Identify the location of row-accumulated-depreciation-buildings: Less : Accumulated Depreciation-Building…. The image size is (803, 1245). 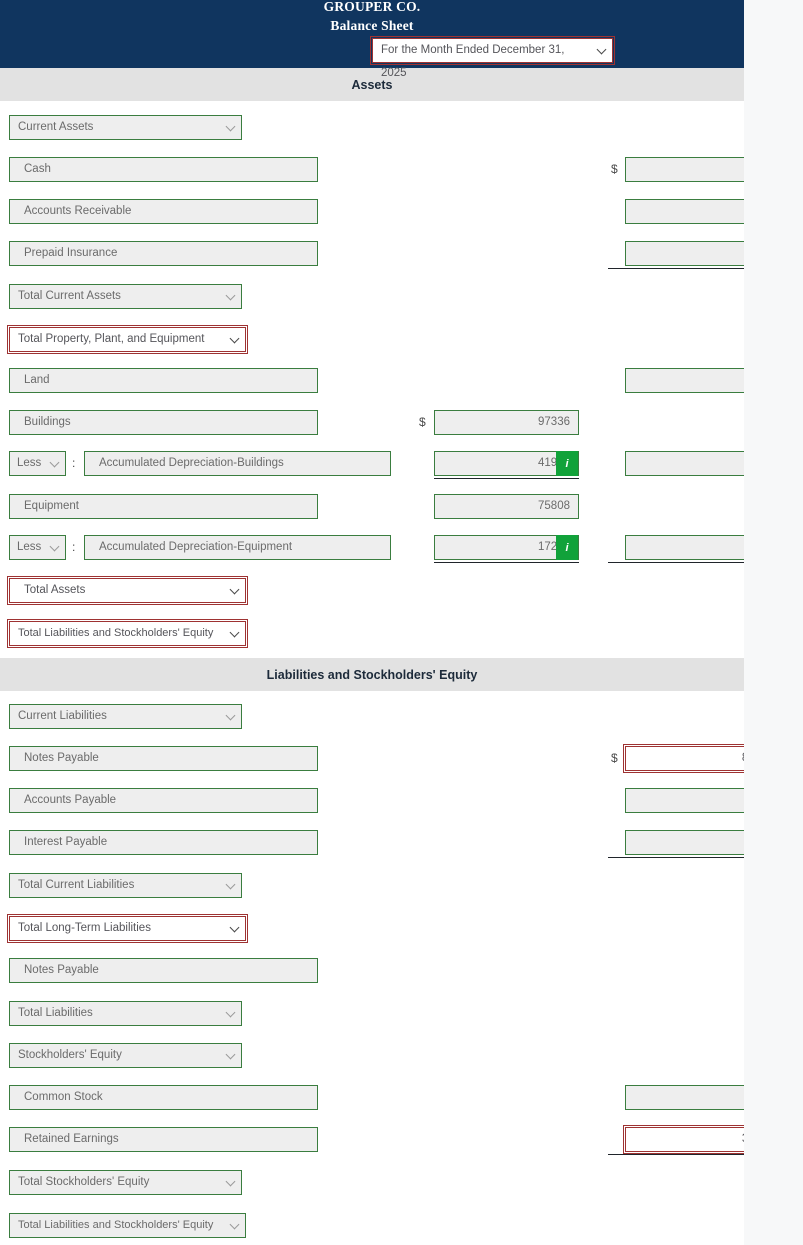
(372, 463).